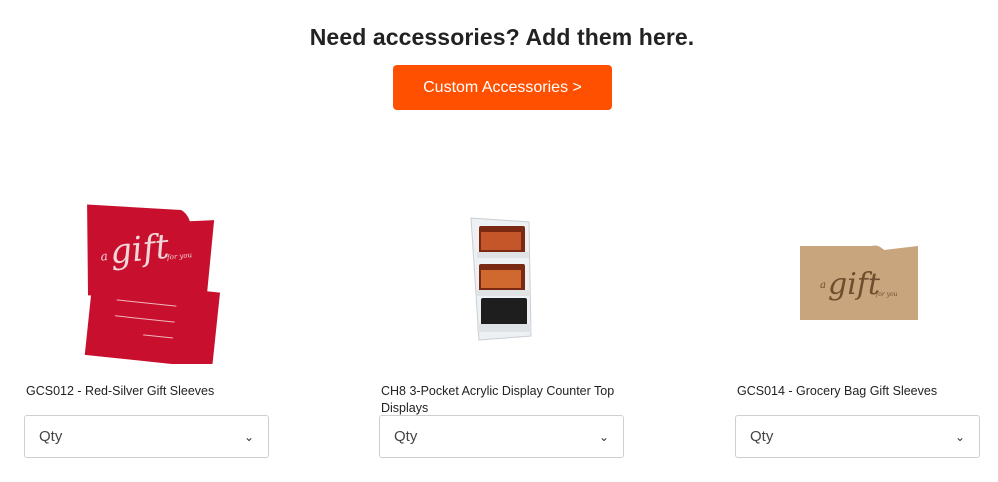 The image size is (998, 482). I want to click on sleeve-script-for-you: for you, so click(886, 294).